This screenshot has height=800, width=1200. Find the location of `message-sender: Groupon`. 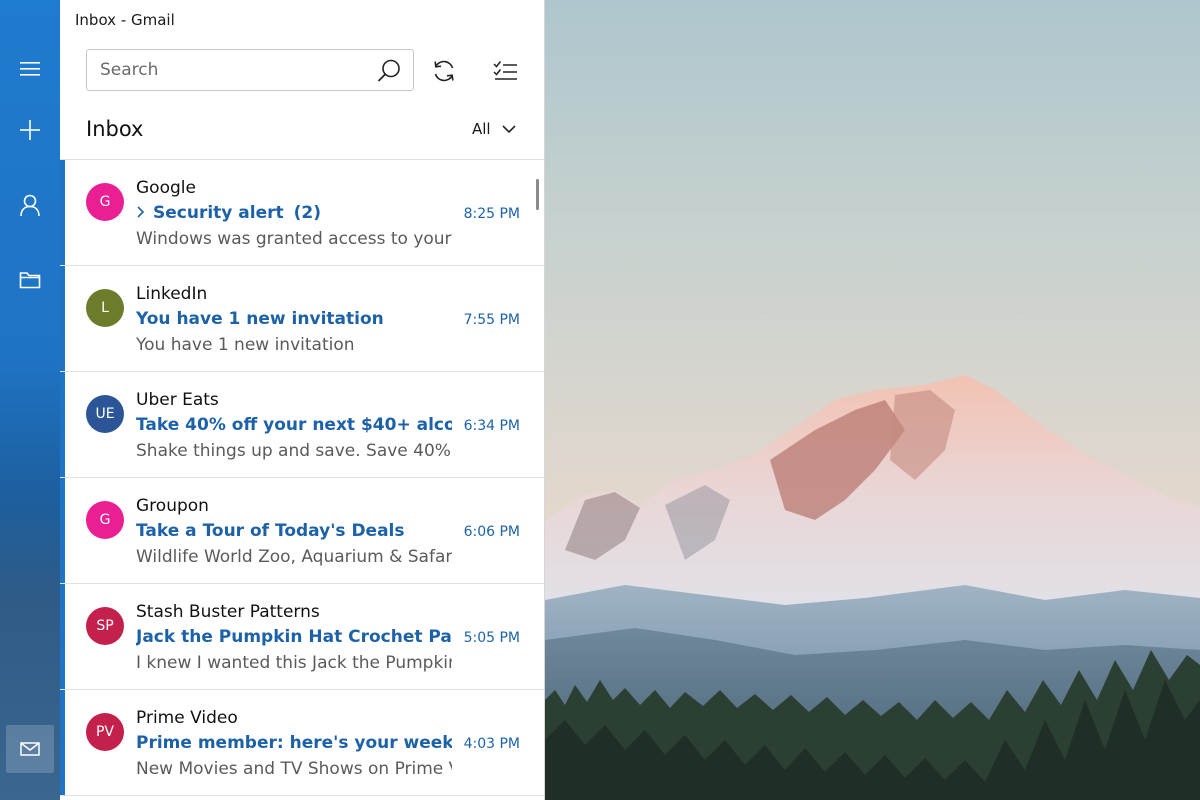

message-sender: Groupon is located at coordinates (172, 506).